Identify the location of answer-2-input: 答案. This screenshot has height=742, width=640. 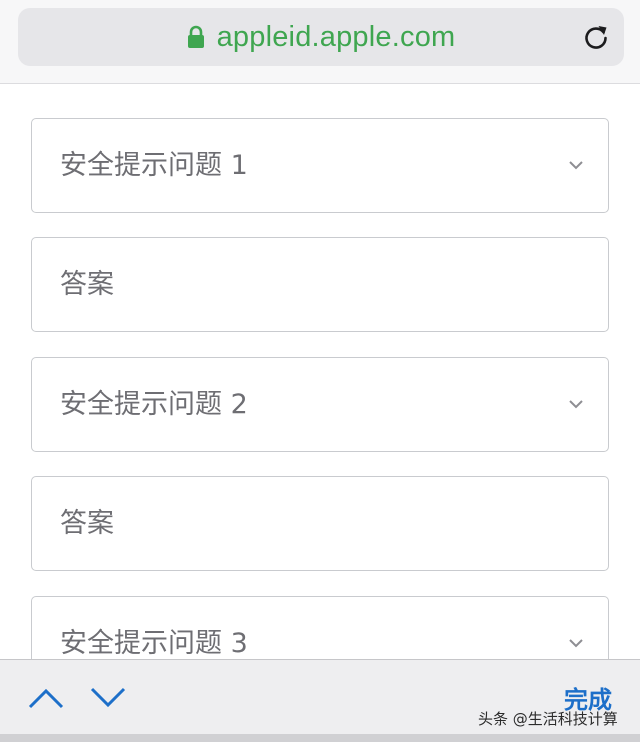
(320, 523).